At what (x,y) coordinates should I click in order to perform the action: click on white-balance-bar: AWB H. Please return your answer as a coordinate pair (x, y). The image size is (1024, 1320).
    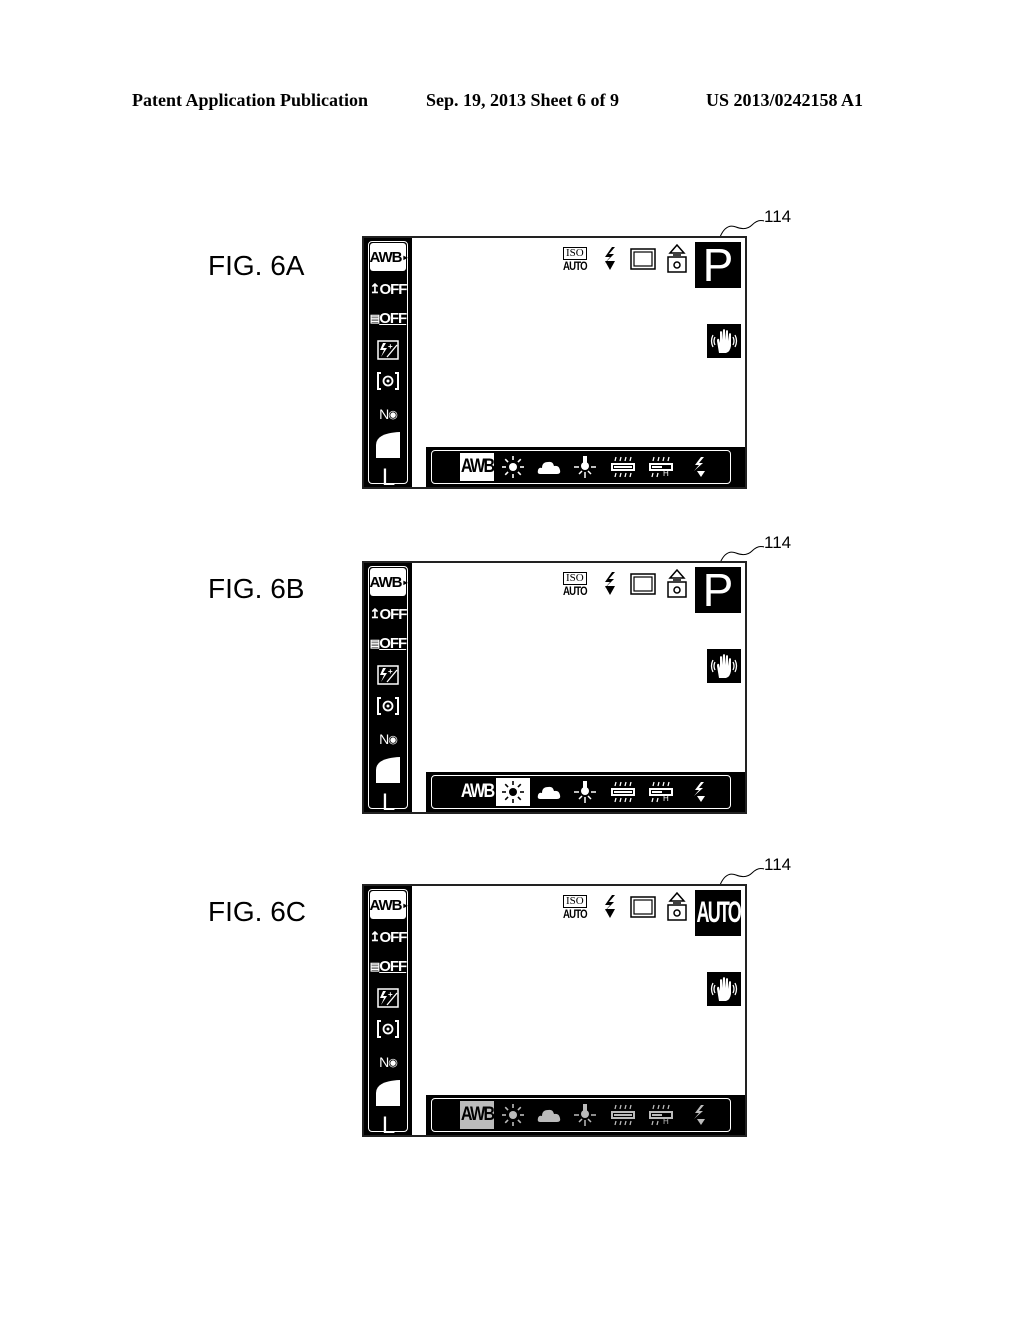
    Looking at the image, I should click on (585, 467).